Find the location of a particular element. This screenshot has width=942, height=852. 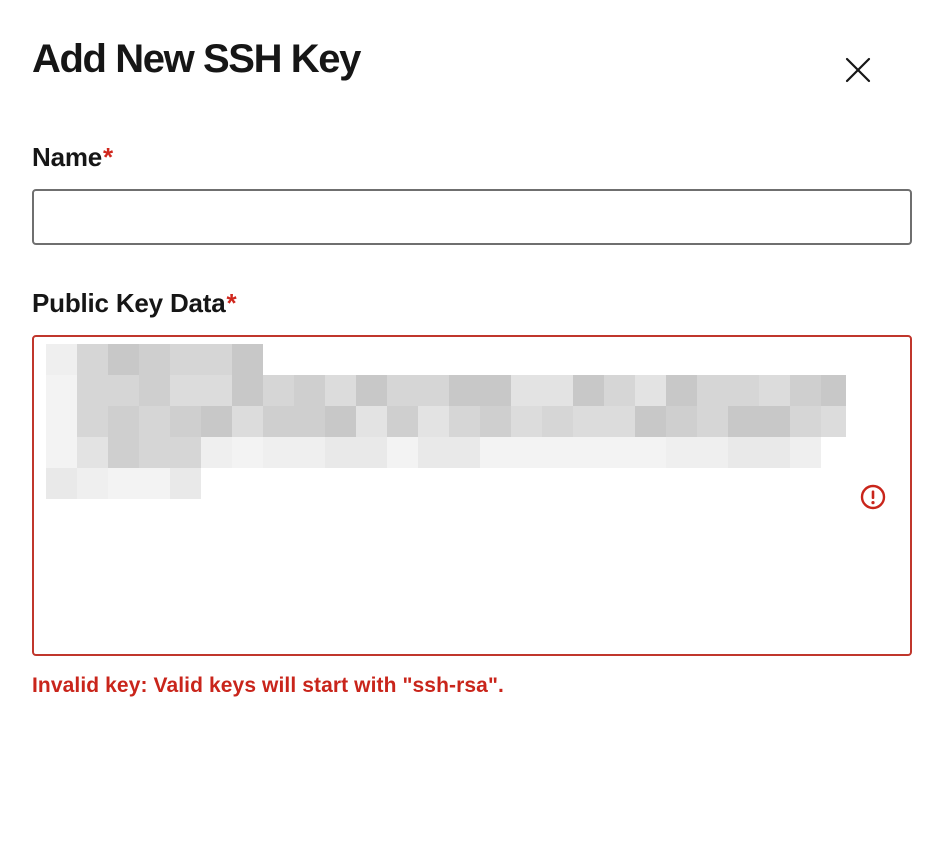

public-key-label-text: Public Key Data is located at coordinates (129, 303).